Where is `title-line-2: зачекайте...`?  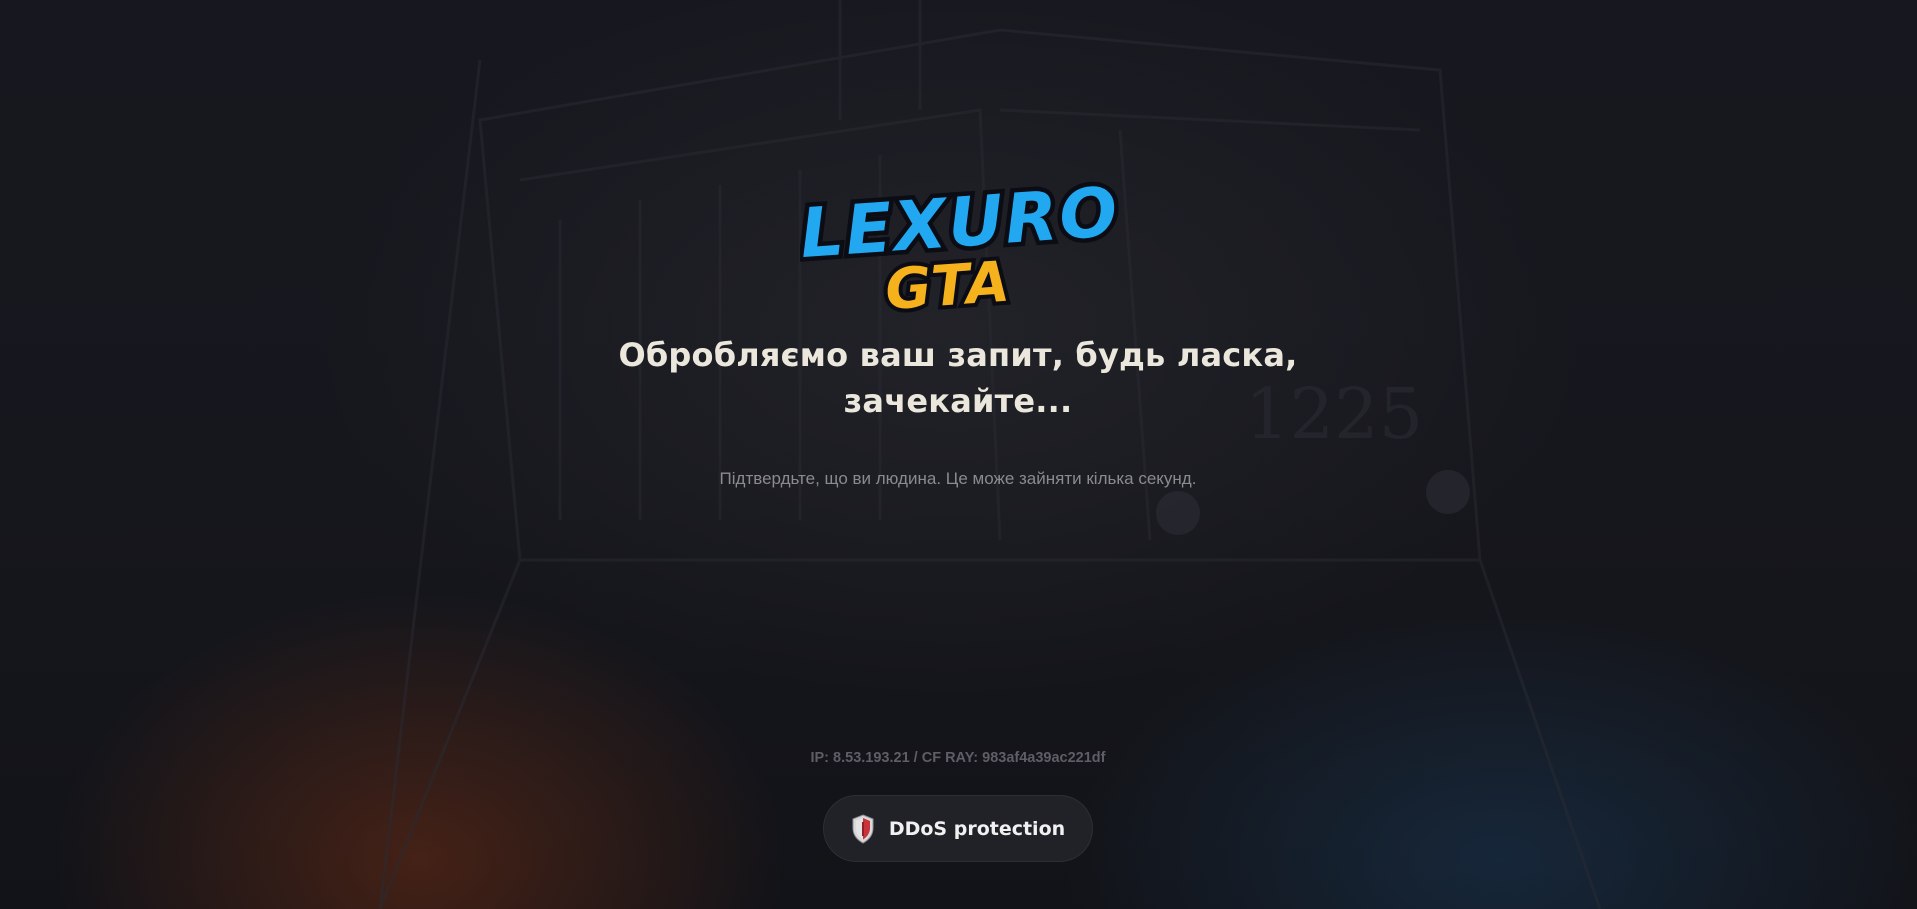
title-line-2: зачекайте... is located at coordinates (958, 401).